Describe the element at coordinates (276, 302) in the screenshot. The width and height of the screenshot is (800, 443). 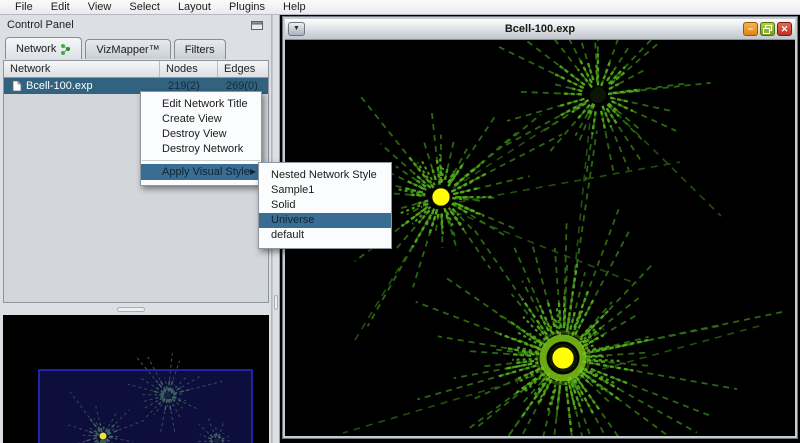
I see `vertical-splitter-grip` at that location.